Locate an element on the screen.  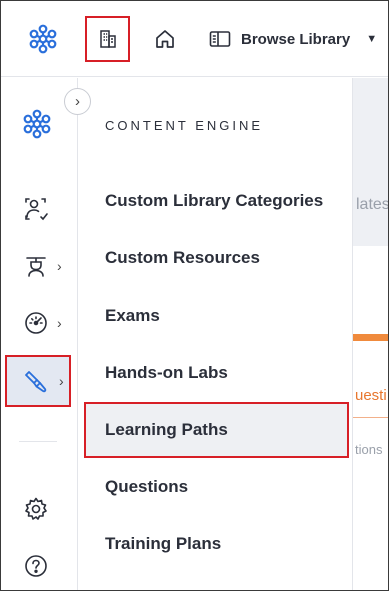
caret-down-icon: ▼ is located at coordinates (372, 39).